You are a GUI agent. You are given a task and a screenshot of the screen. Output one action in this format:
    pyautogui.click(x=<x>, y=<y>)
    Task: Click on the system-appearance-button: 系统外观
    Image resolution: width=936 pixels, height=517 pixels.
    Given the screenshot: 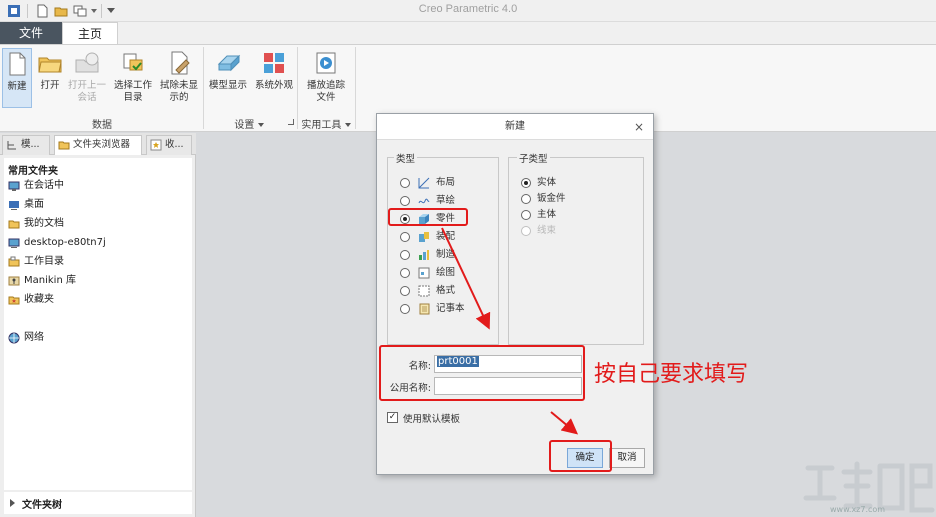 What is the action you would take?
    pyautogui.click(x=274, y=70)
    